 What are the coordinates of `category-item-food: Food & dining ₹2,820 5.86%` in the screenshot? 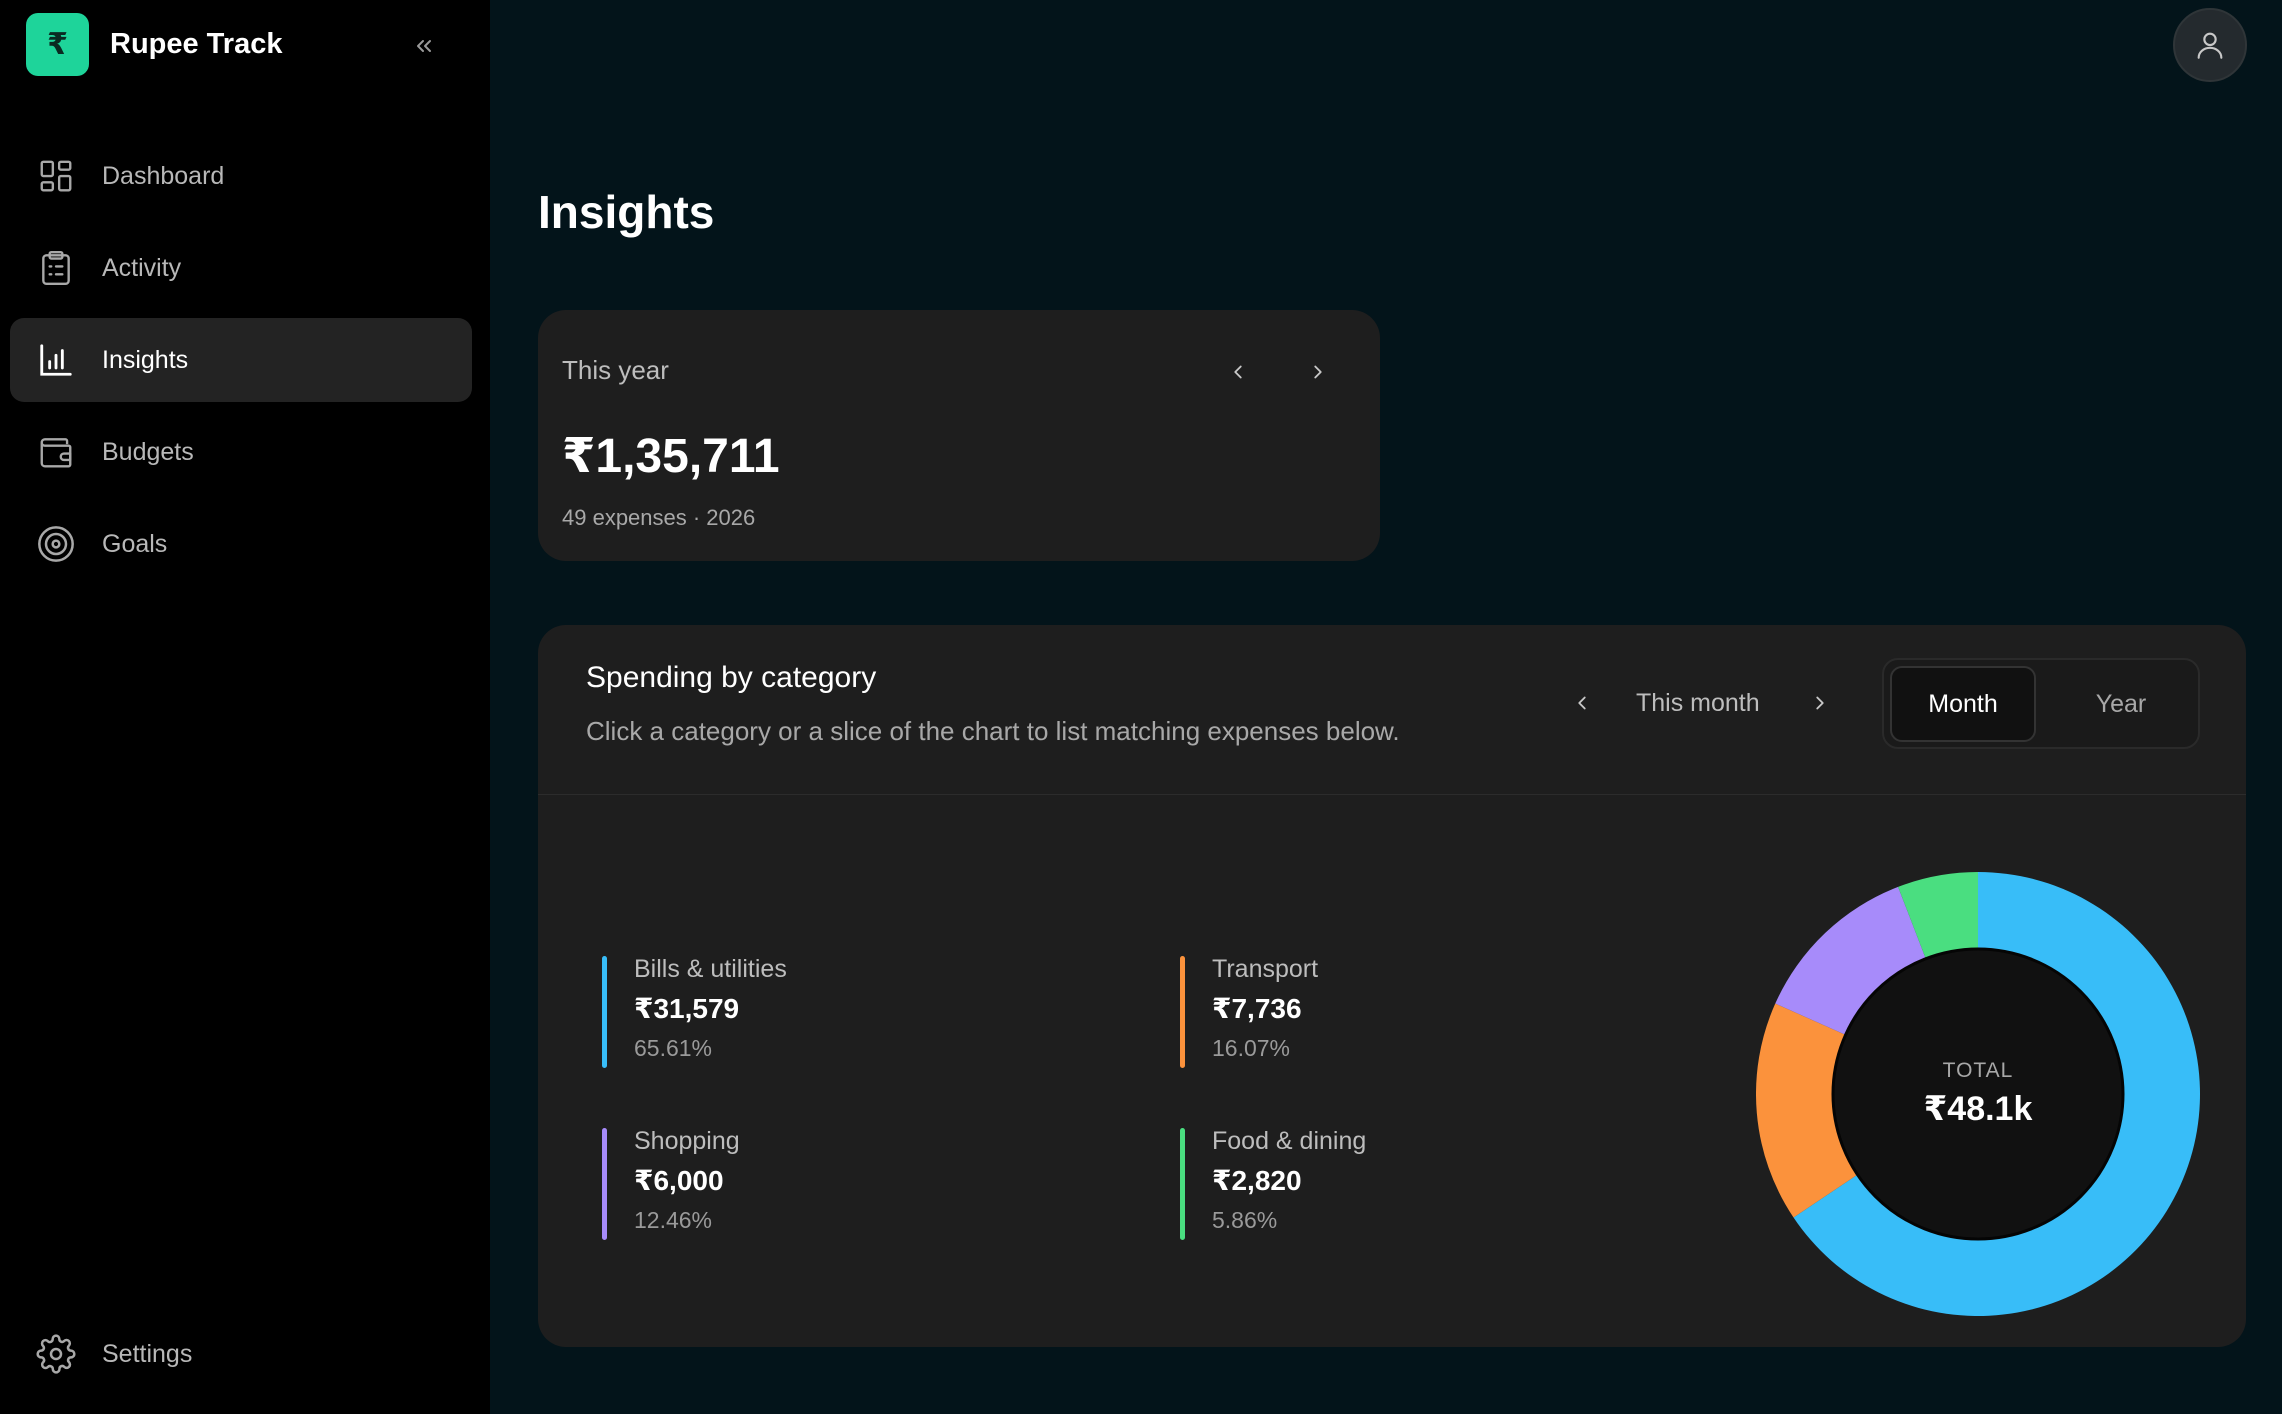 It's located at (1273, 1184).